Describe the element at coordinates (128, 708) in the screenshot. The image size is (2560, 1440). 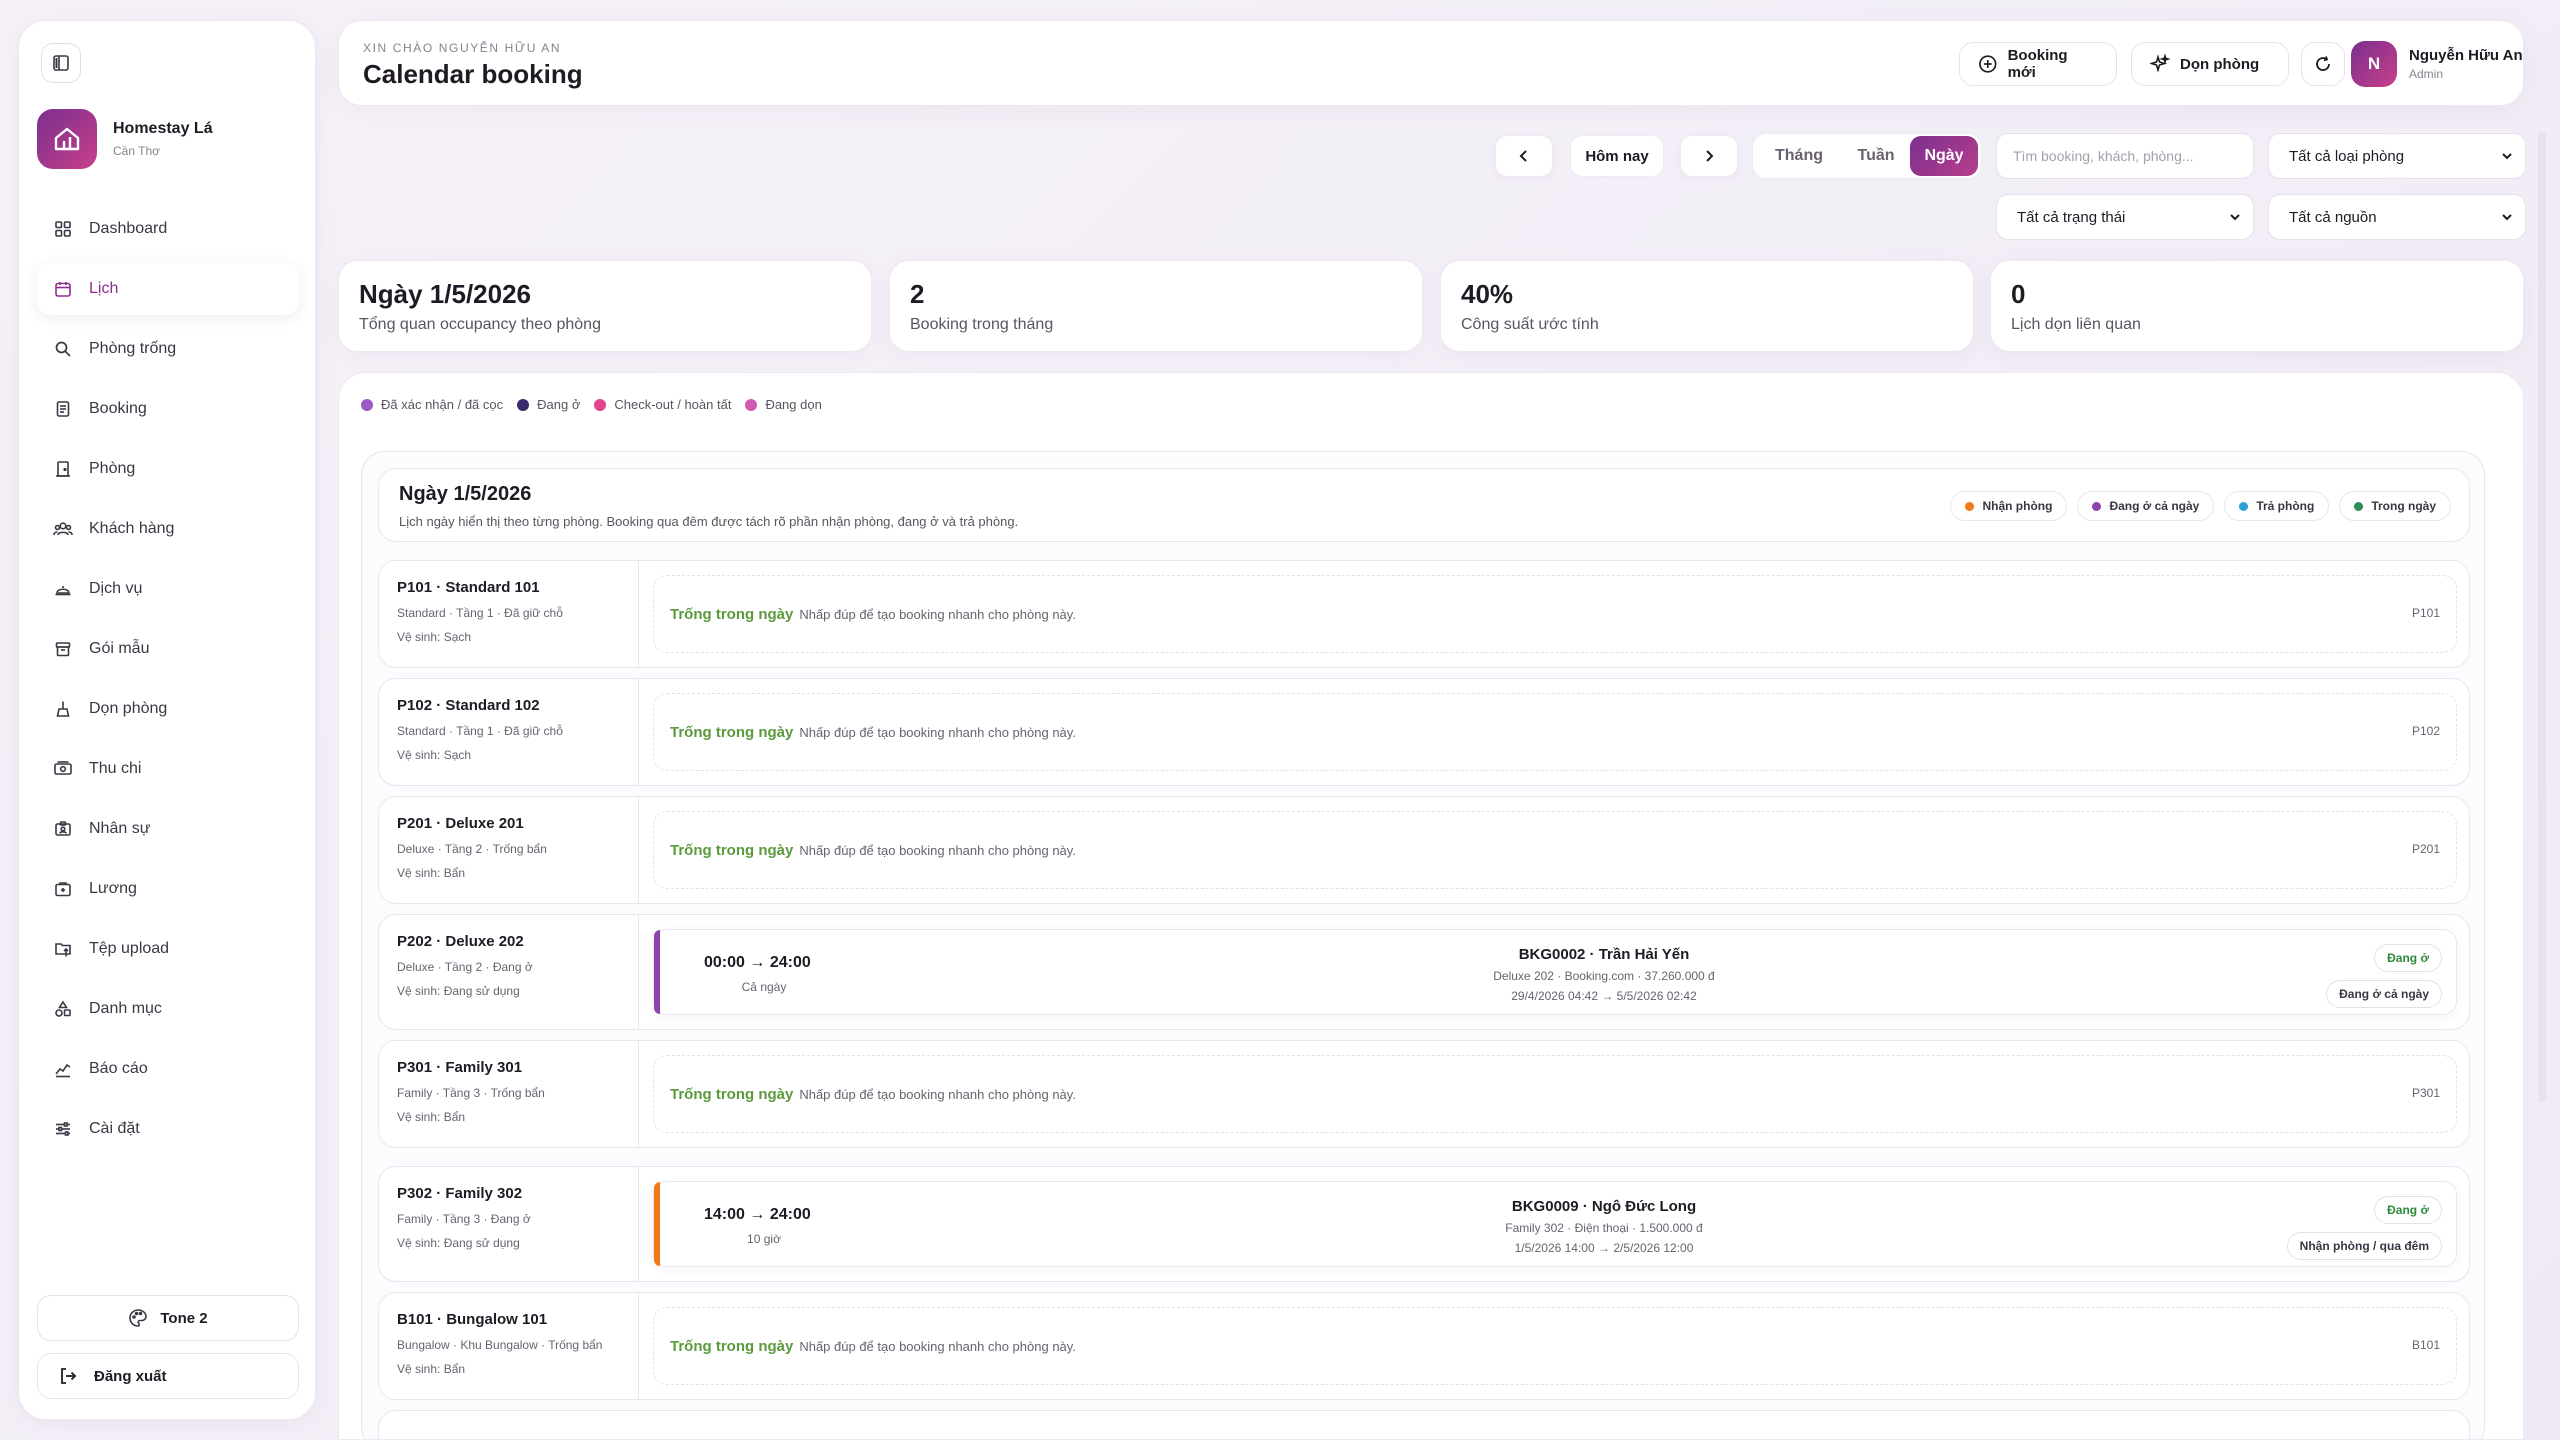
I see `sidebar-item-label: Dọn phòng` at that location.